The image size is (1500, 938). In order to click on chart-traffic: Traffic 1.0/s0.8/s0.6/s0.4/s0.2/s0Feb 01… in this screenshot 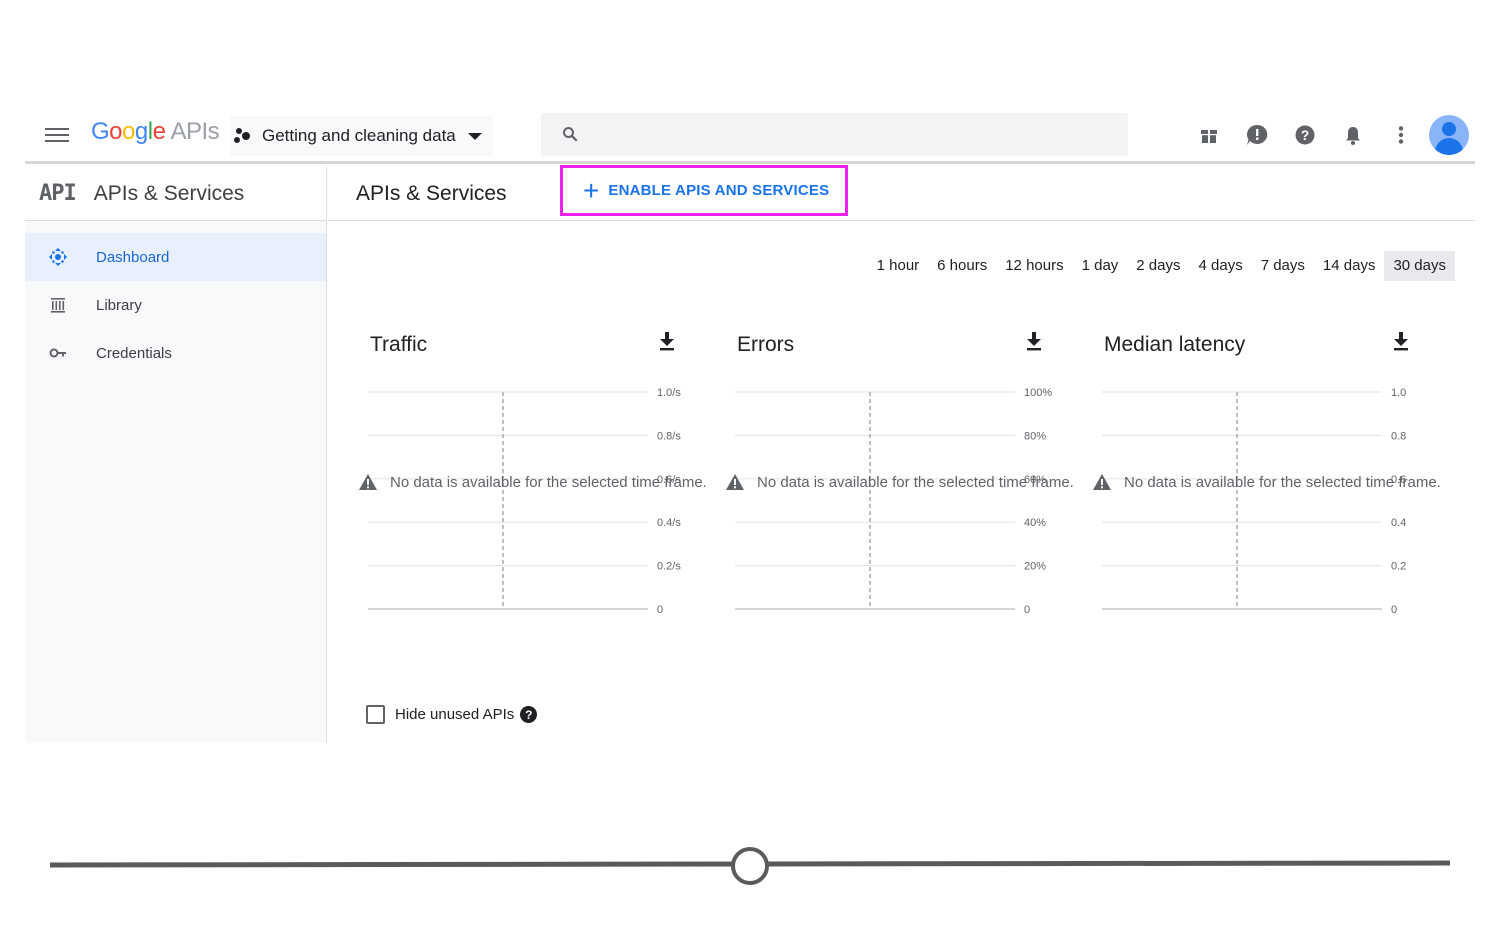, I will do `click(538, 482)`.